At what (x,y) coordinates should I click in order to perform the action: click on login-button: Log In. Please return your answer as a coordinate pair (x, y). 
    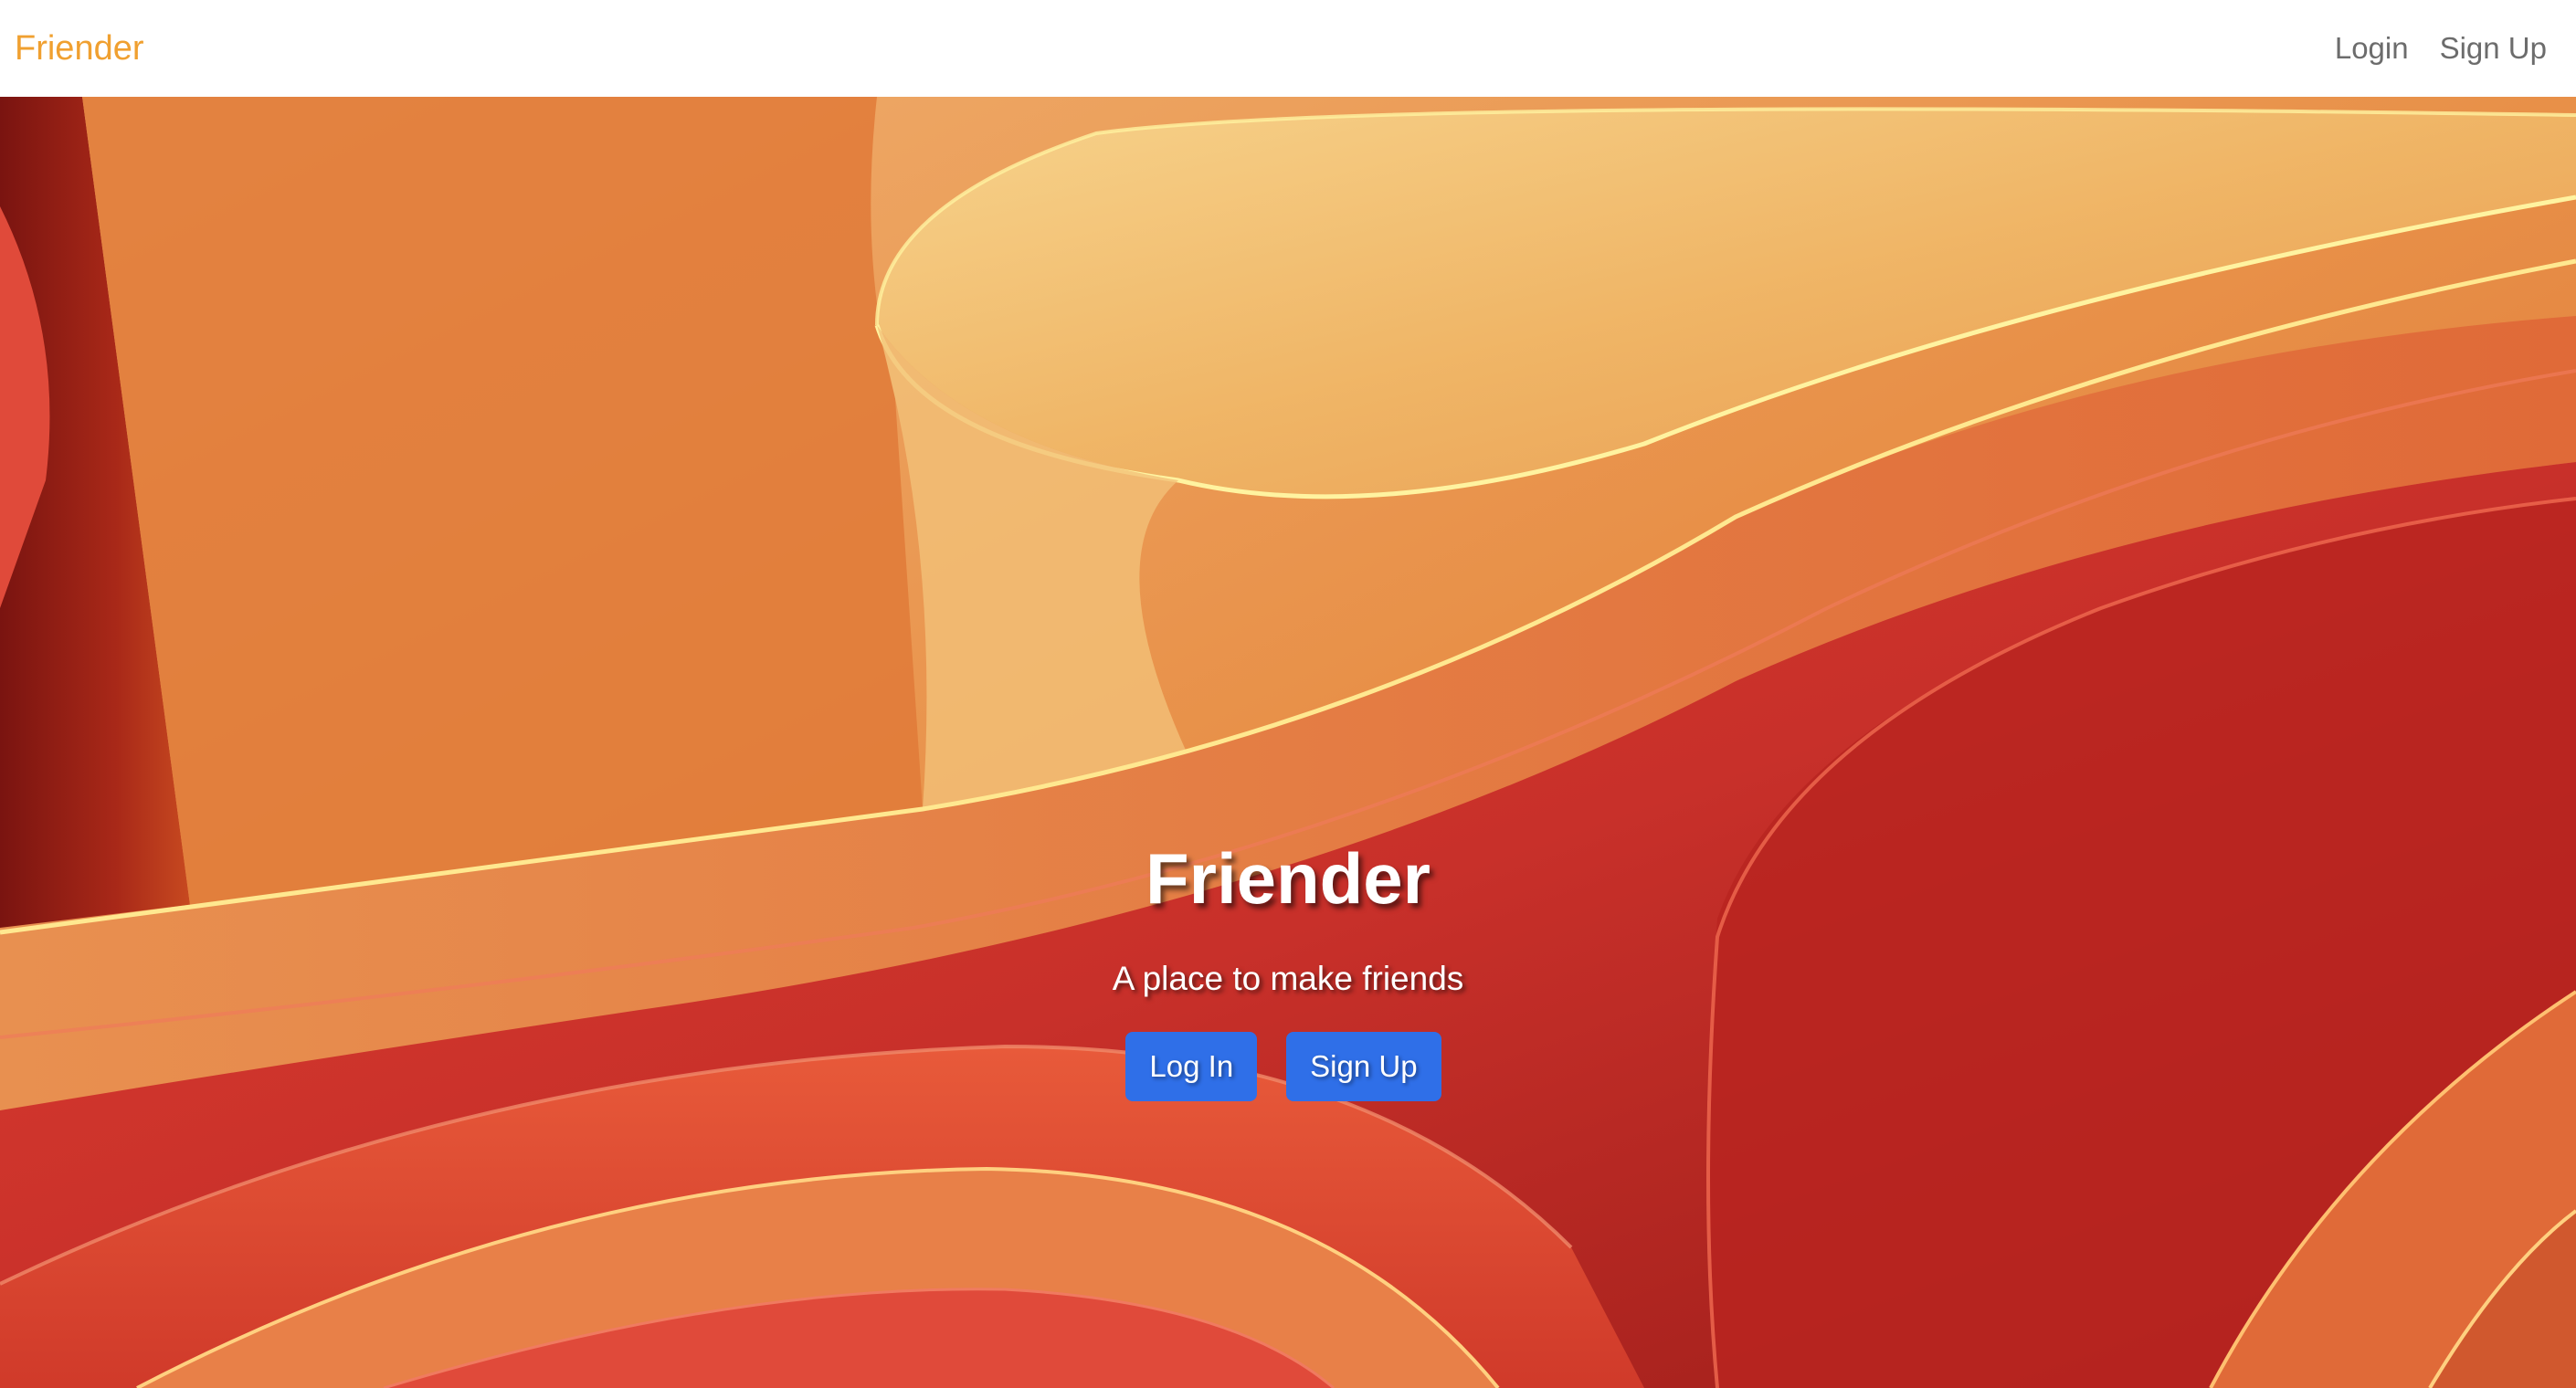
    Looking at the image, I should click on (1191, 1066).